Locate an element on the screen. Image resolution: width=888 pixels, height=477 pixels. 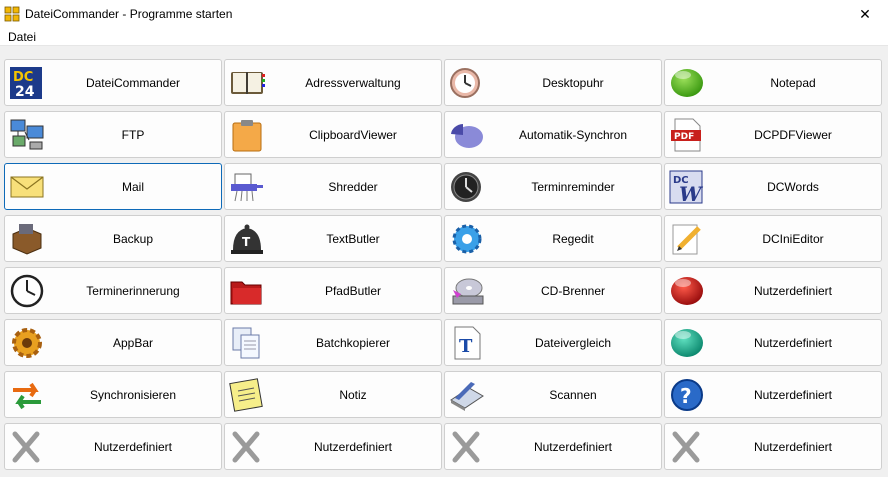
program-button: Notiz is located at coordinates (333, 394).